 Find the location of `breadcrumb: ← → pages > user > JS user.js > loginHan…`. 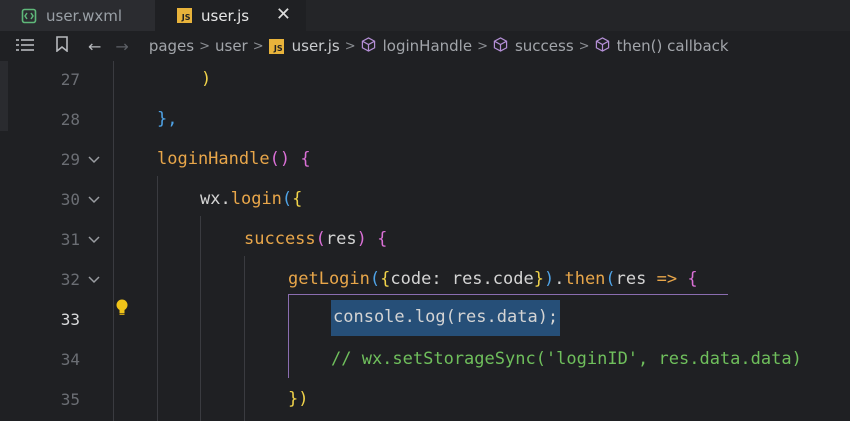

breadcrumb: ← → pages > user > JS user.js > loginHan… is located at coordinates (425, 46).